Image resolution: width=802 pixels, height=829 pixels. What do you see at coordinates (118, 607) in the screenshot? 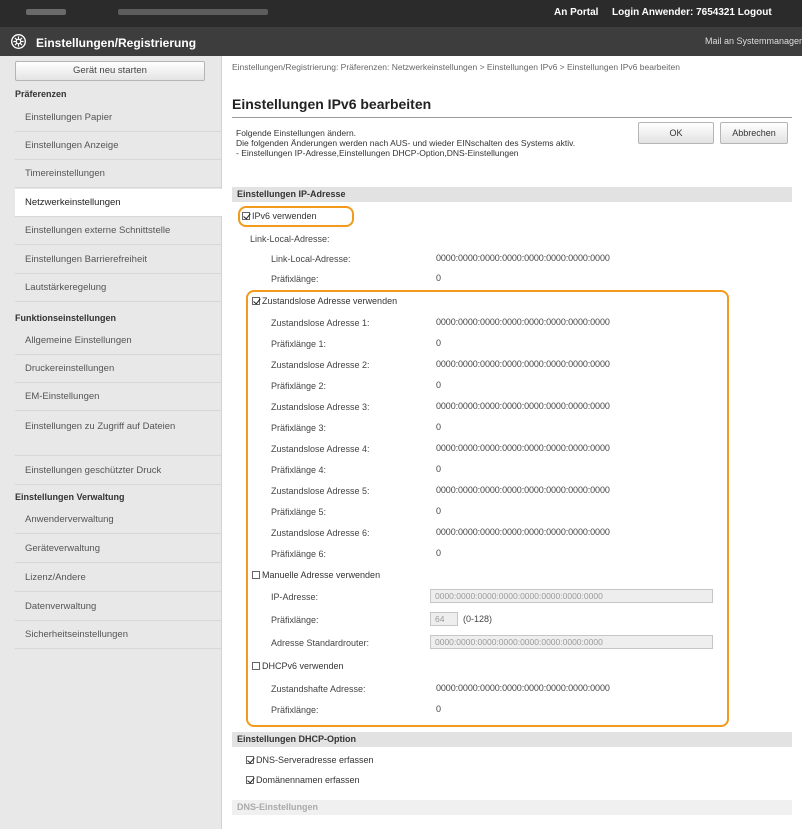
I see `sidebar-item-data-management: Datenverwaltung` at bounding box center [118, 607].